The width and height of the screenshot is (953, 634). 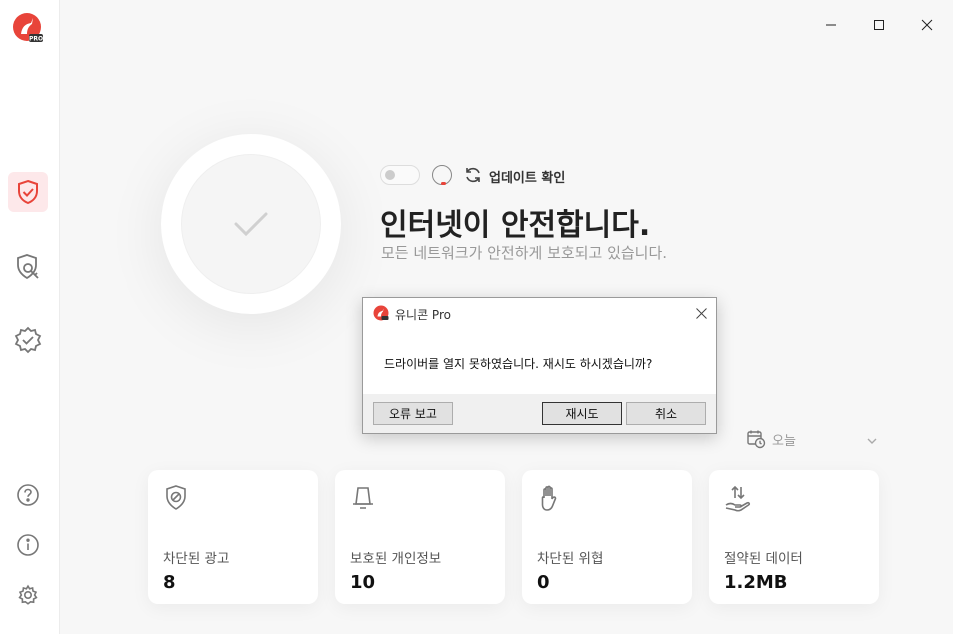 What do you see at coordinates (233, 537) in the screenshot?
I see `stat-card-blocked-ads: 차단된 광고 8` at bounding box center [233, 537].